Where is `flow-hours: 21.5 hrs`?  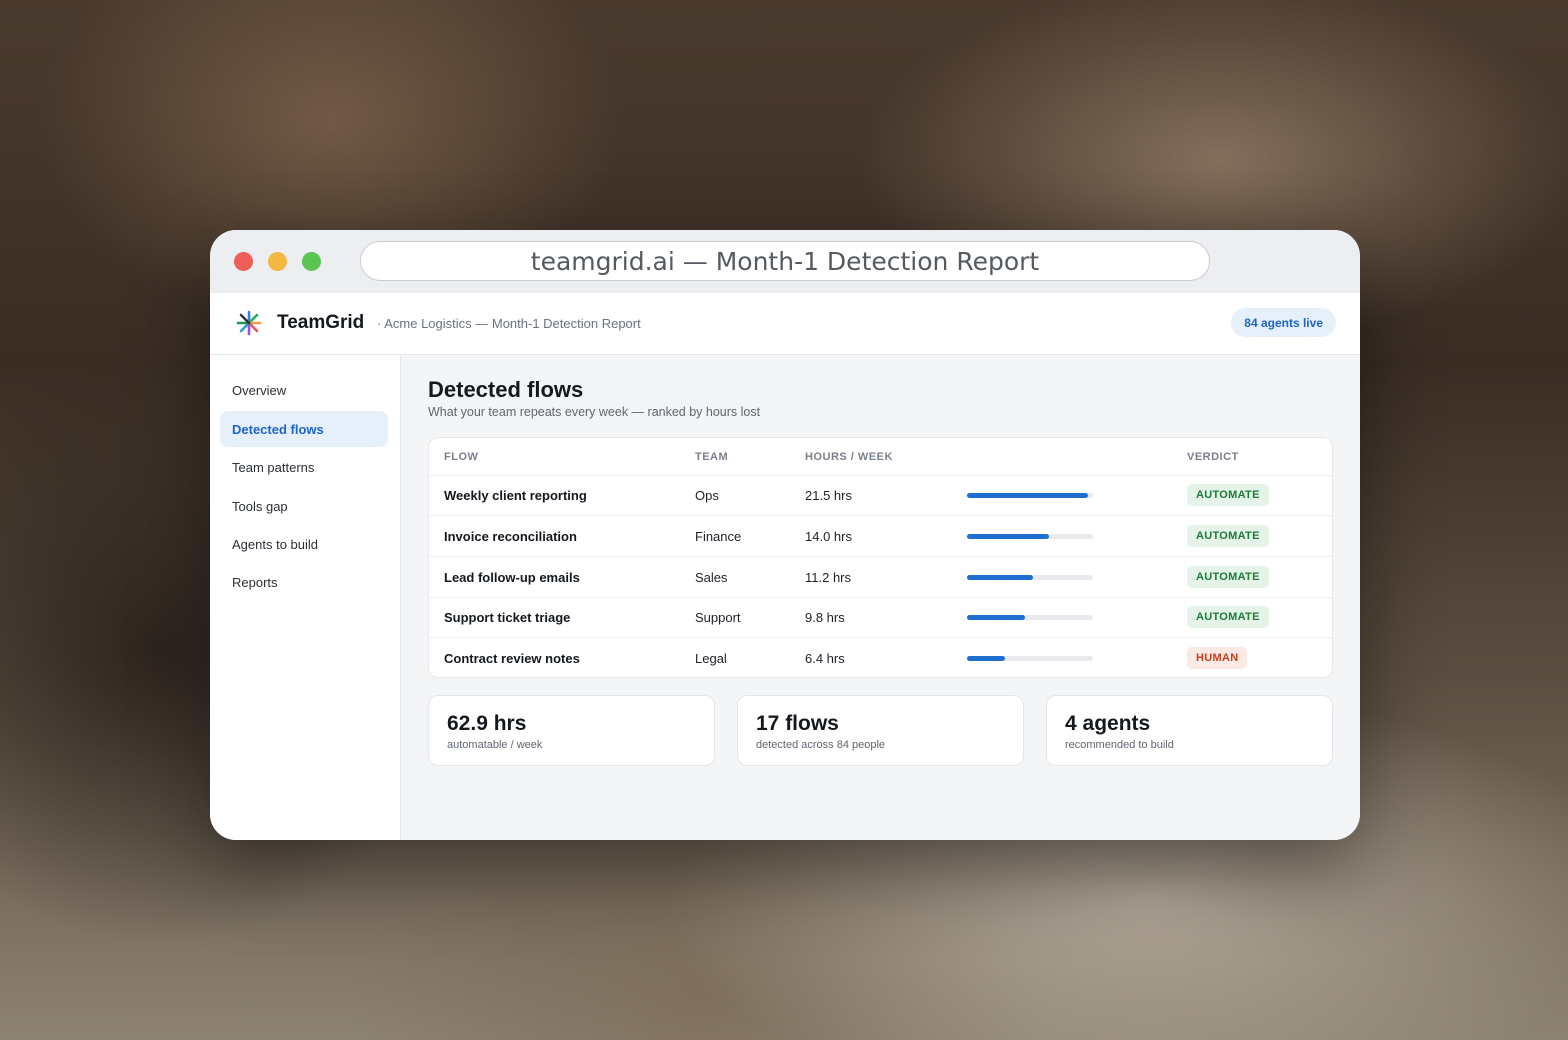 flow-hours: 21.5 hrs is located at coordinates (828, 495).